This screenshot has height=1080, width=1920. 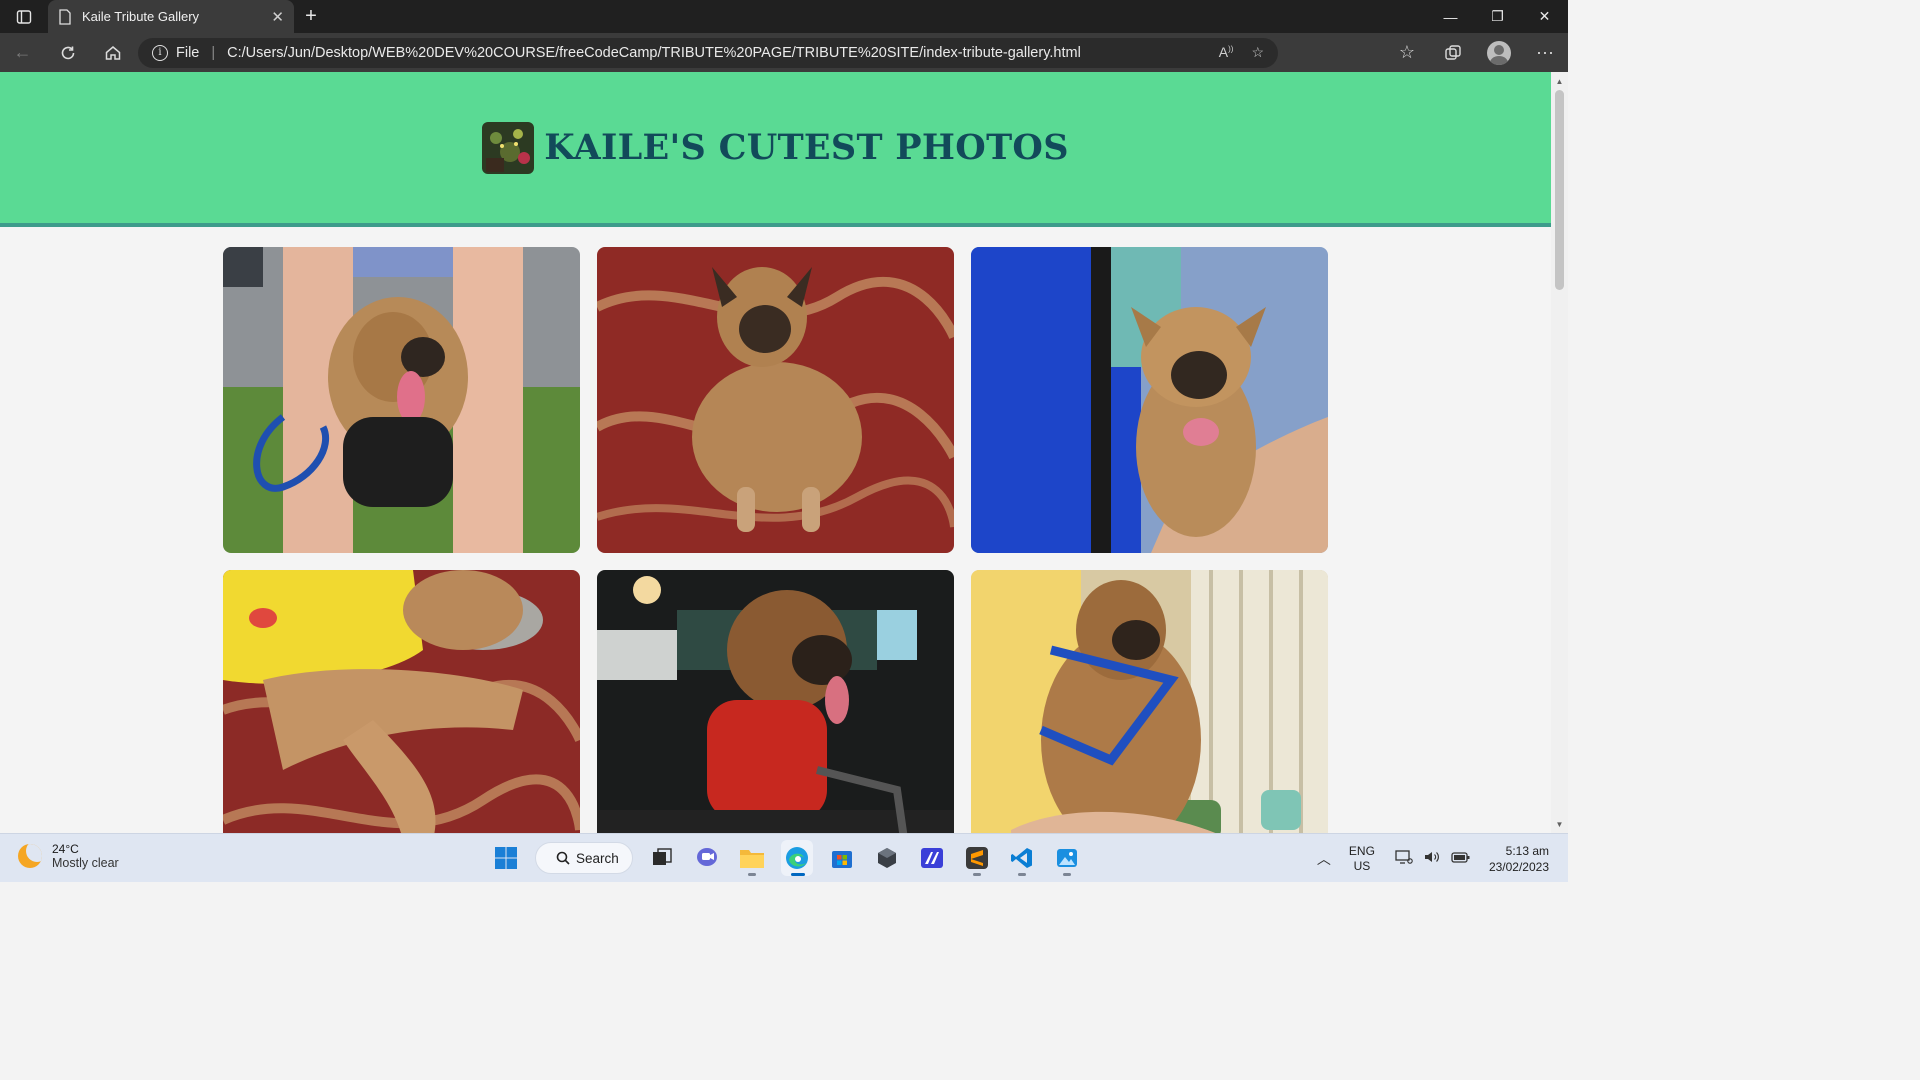 I want to click on app-cube-icon, so click(x=887, y=858).